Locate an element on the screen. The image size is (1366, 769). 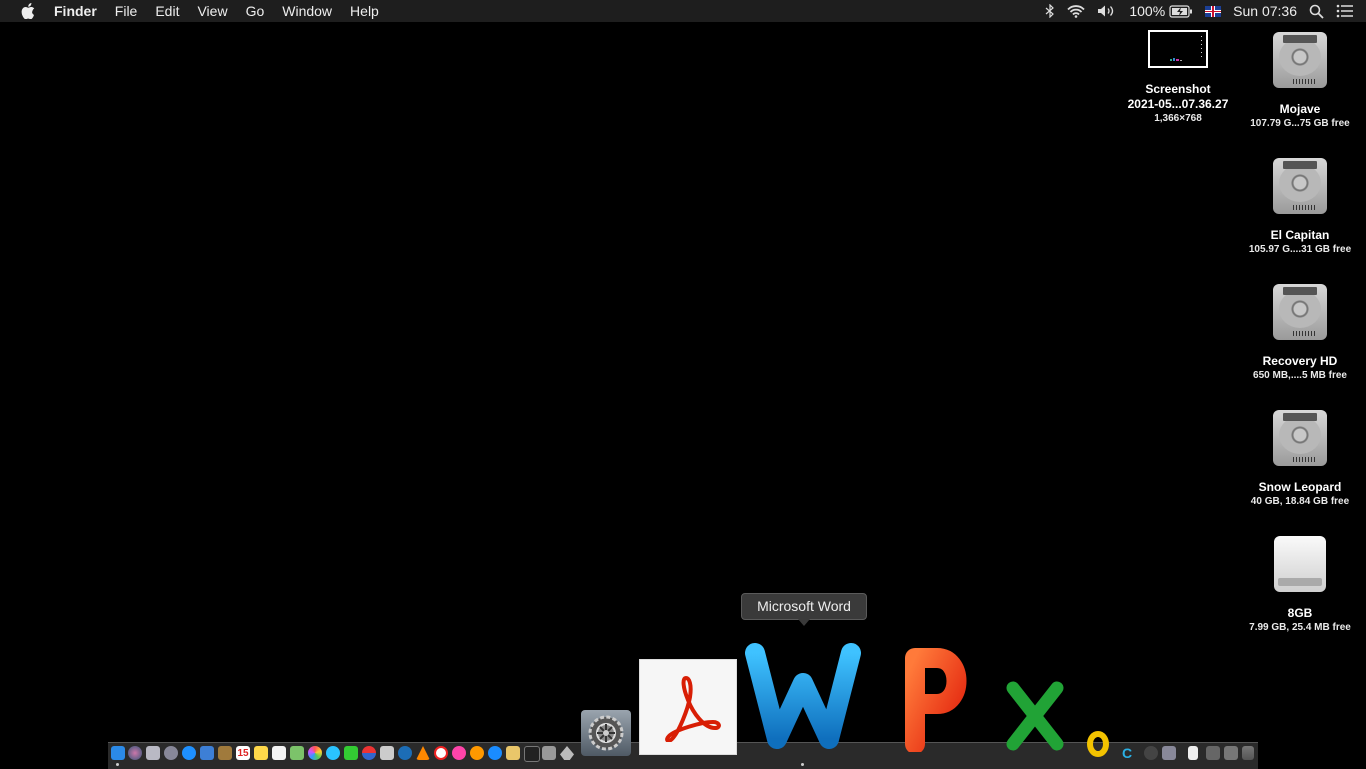
desktop-icon-el-capitan: El Capitan 105.97 G....31 GB free is located at coordinates (1300, 207).